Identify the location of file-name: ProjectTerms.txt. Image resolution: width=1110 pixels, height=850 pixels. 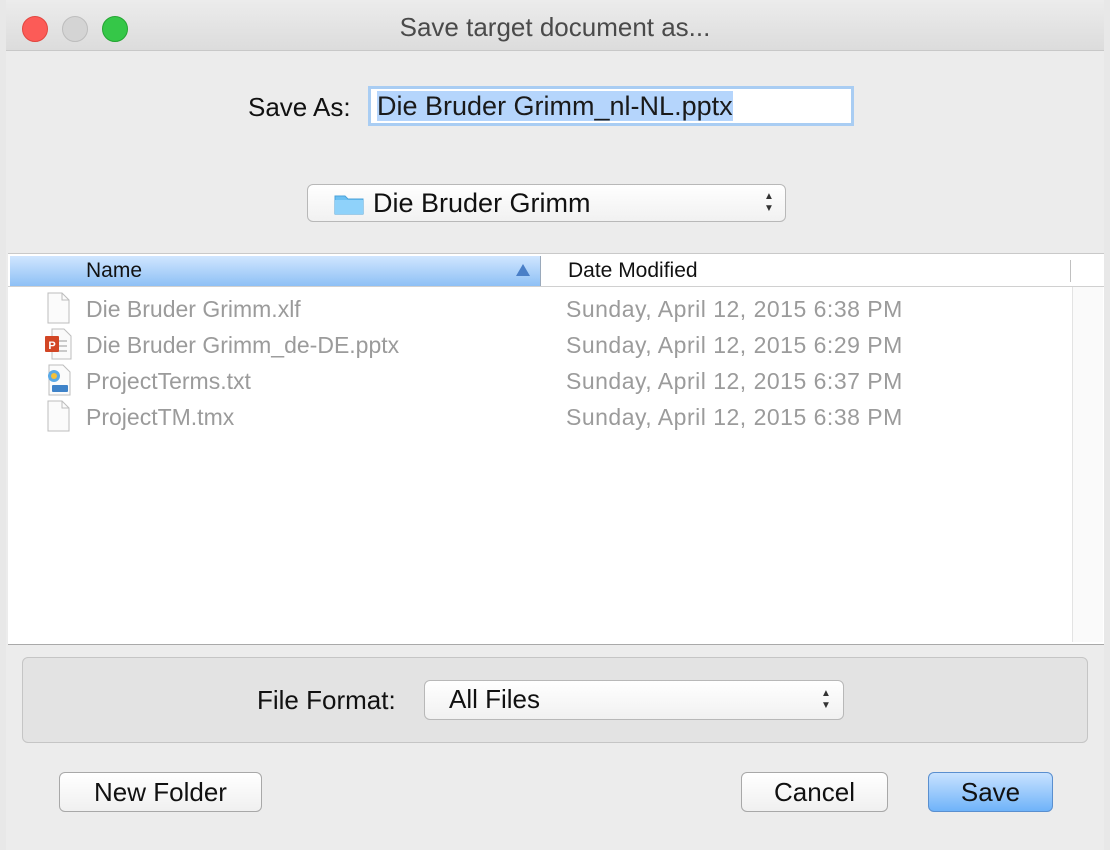
(168, 381).